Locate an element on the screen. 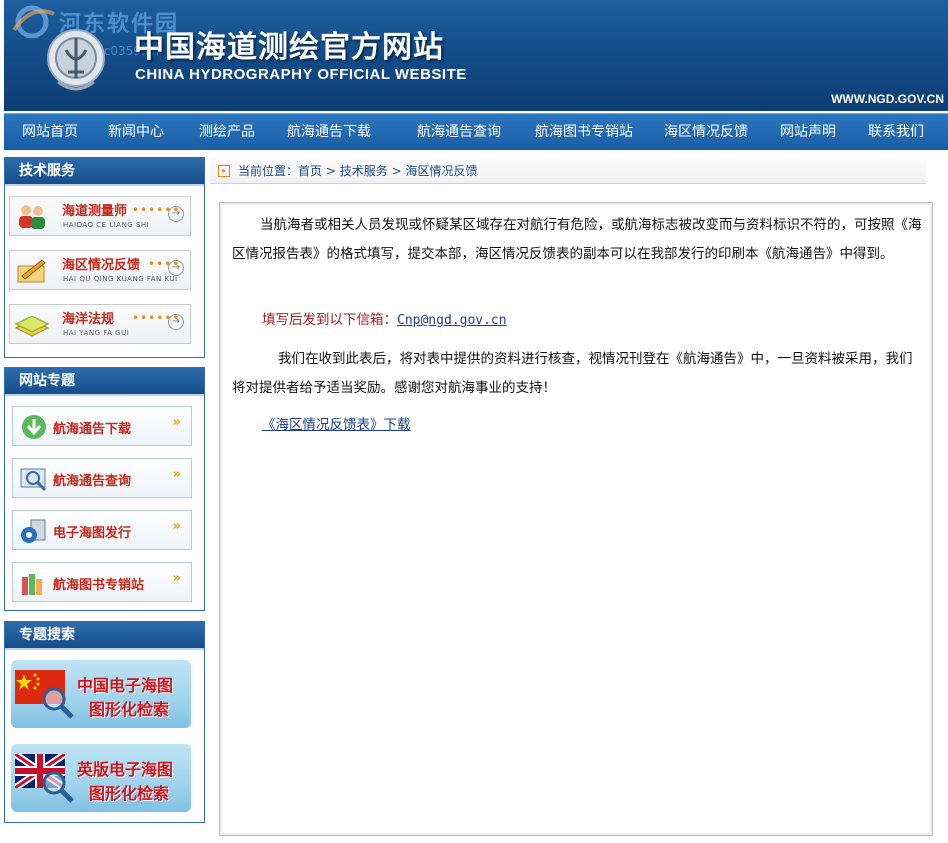  topic-search-box: 专题搜索 中国电子海图 图形化检索 英版电子海图 图形化检索 is located at coordinates (104, 722).